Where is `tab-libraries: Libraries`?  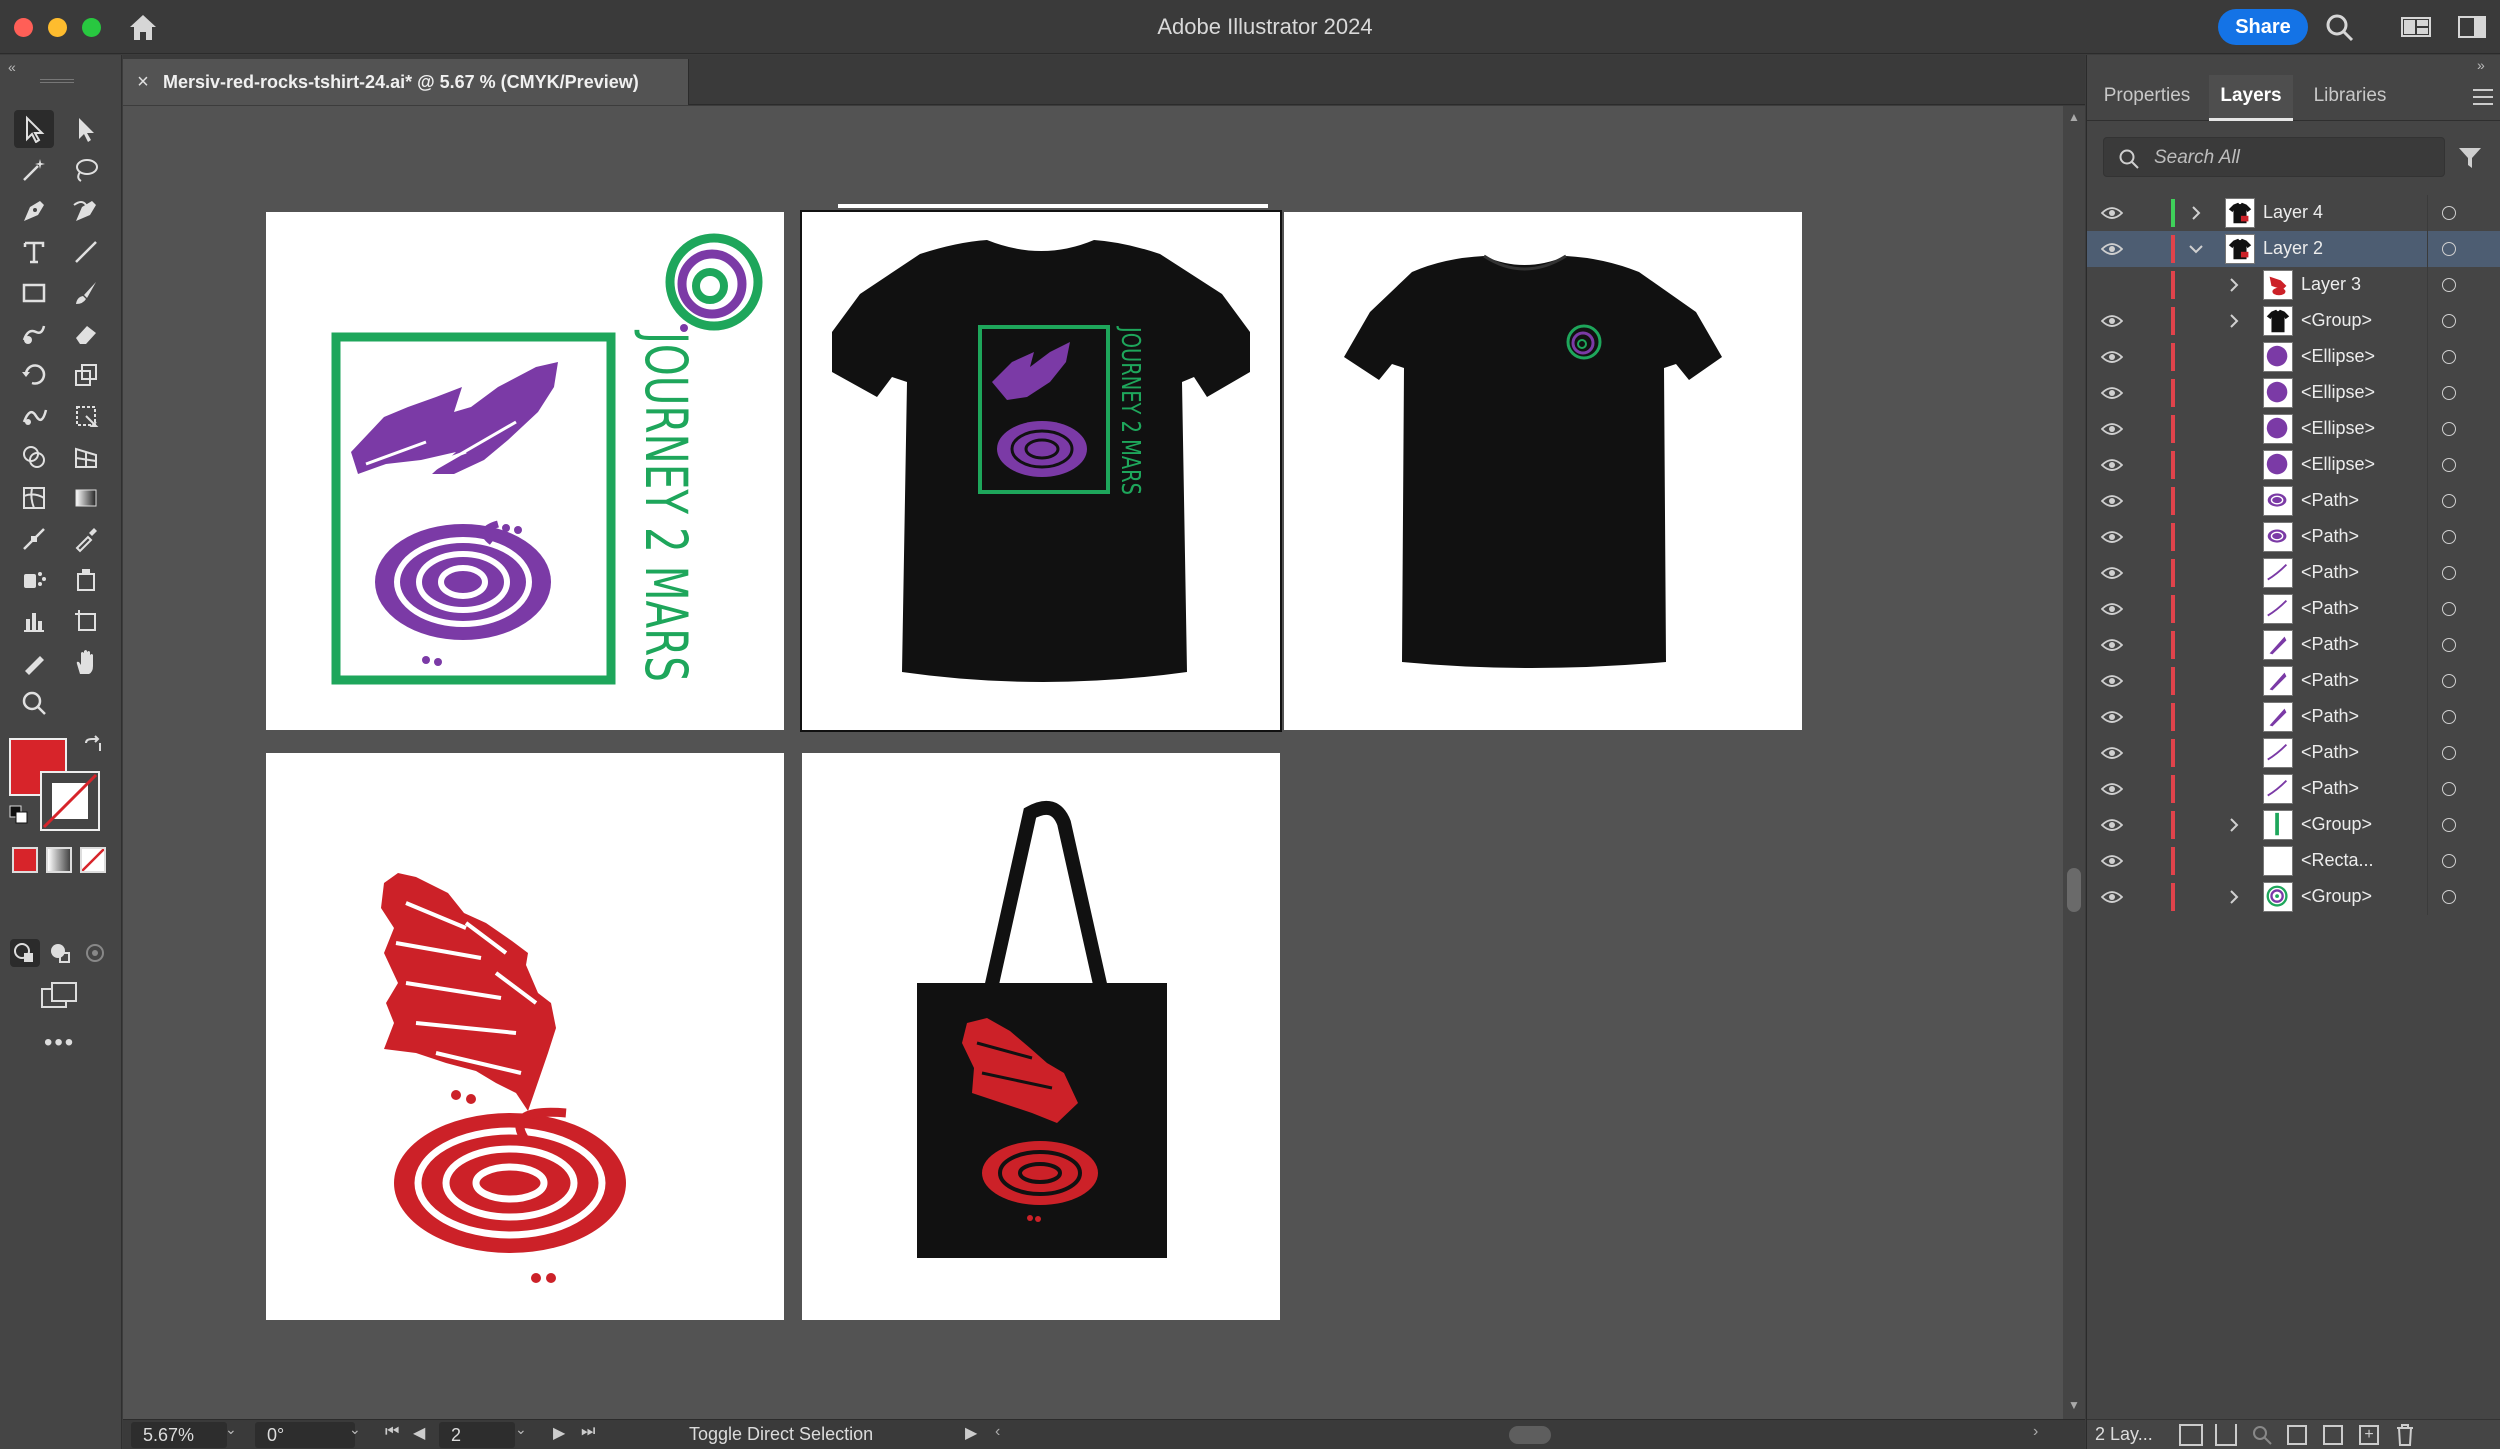
tab-libraries: Libraries is located at coordinates (2350, 98).